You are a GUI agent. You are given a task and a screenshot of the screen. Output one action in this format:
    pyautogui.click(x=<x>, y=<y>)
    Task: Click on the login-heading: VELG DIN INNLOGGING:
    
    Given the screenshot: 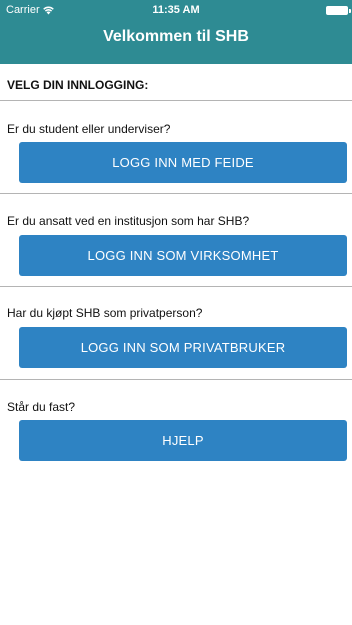 What is the action you would take?
    pyautogui.click(x=176, y=82)
    